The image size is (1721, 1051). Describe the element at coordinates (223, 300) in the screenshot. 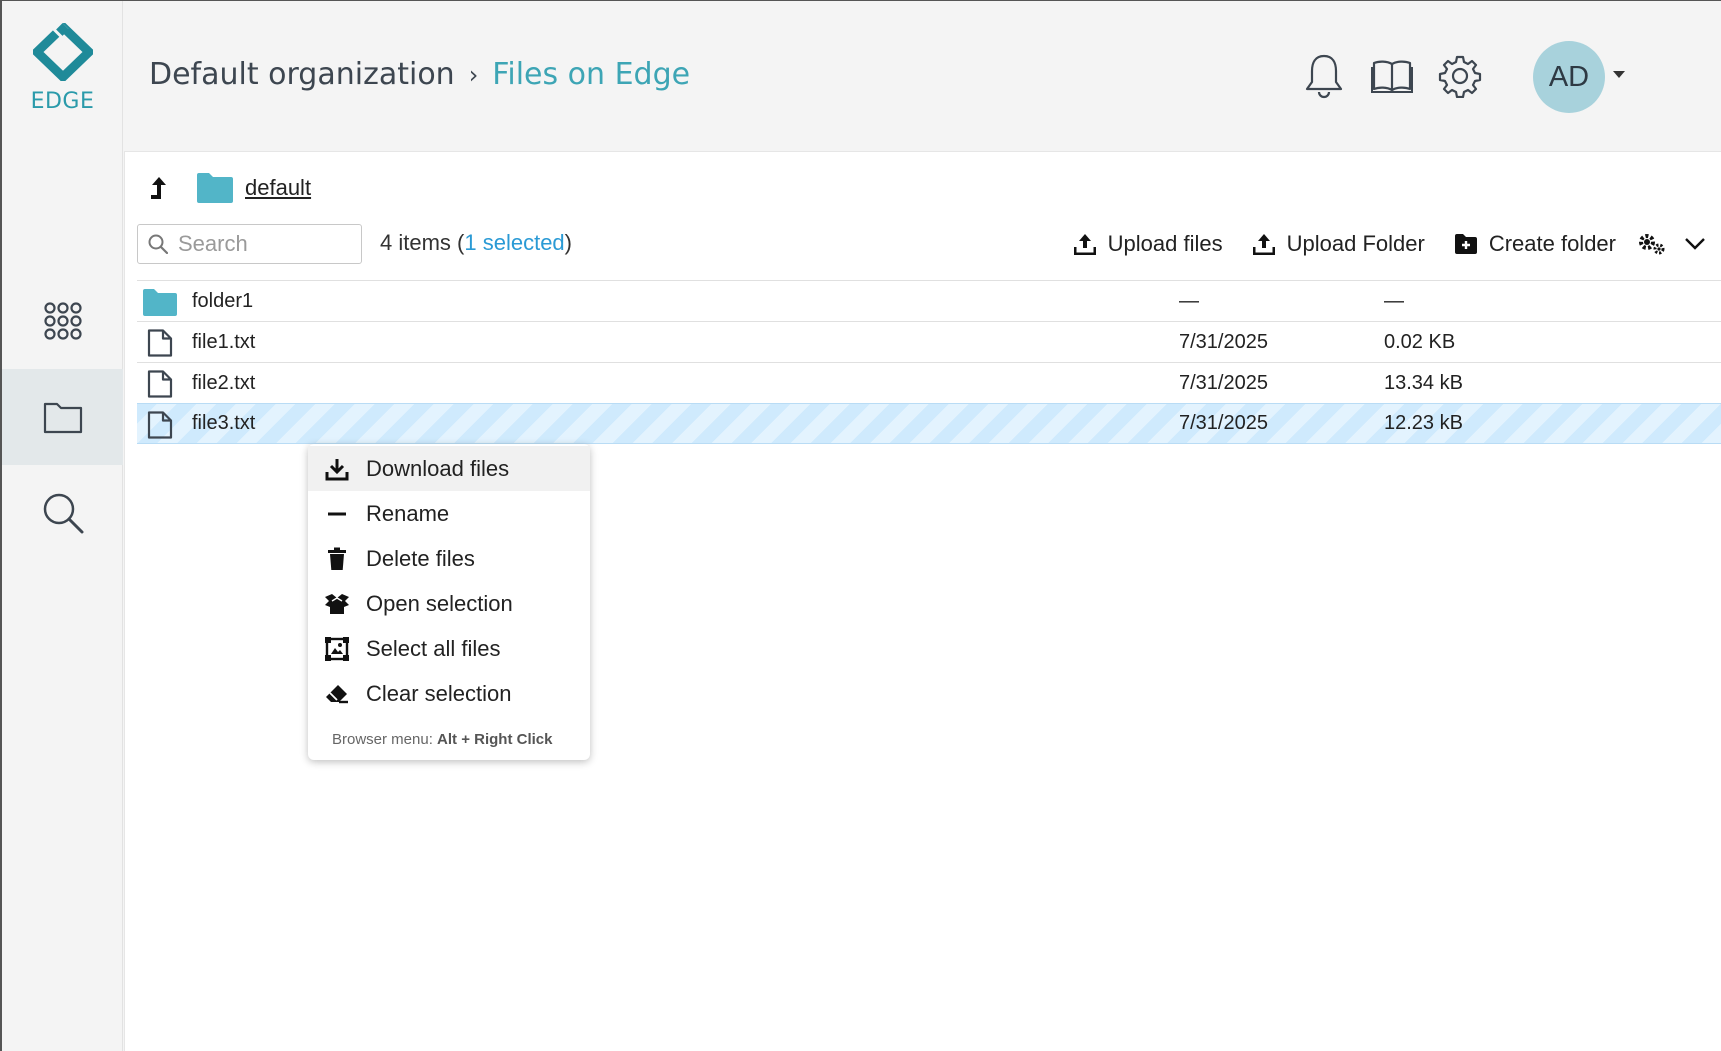

I see `file-name: folder1` at that location.